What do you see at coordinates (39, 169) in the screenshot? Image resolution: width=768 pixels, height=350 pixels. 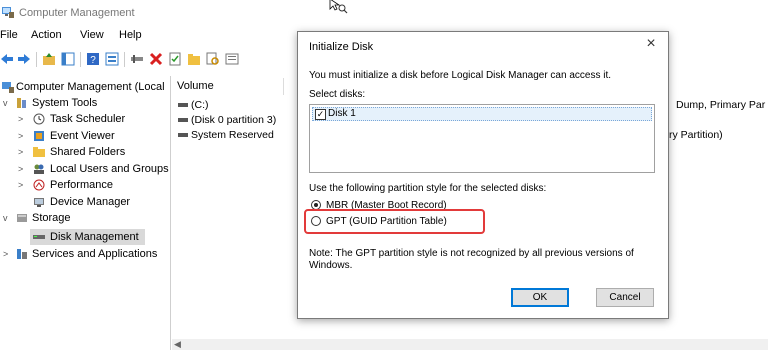 I see `users-icon` at bounding box center [39, 169].